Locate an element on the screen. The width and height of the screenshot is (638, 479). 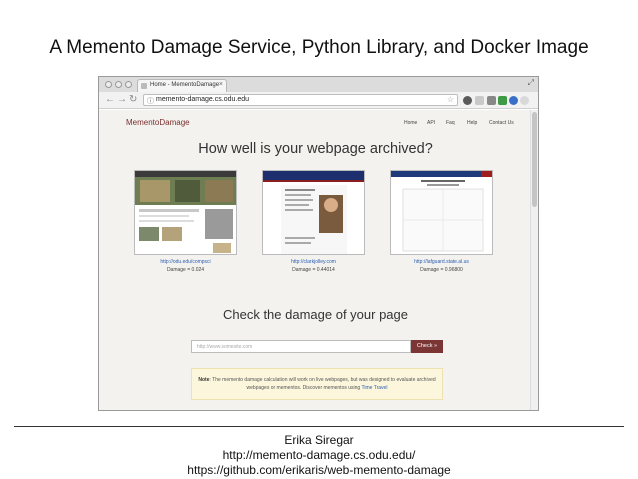
tab-title: Home - MementoDamage is located at coordinates (185, 85).